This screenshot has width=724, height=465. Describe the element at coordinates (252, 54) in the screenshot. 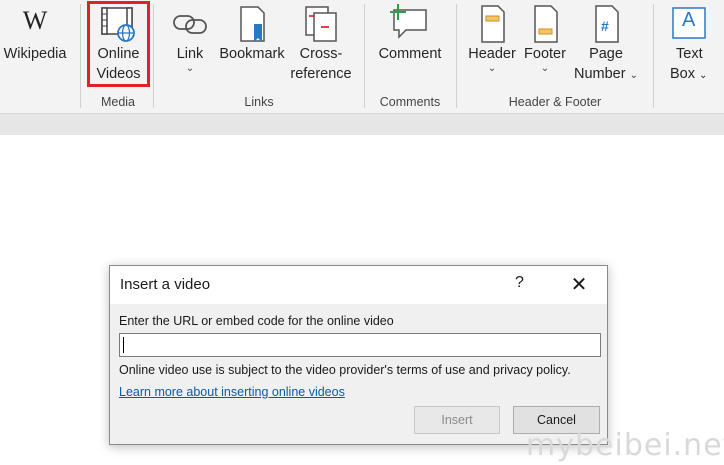

I see `bookmark-label: Bookmark` at that location.